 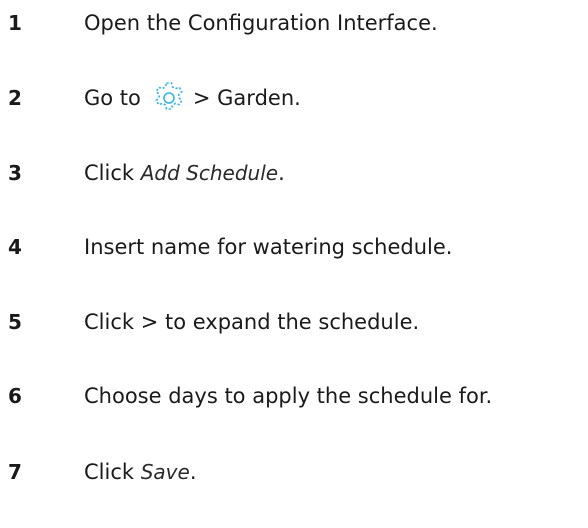 I want to click on step-4: 4 Insert name for watering schedule., so click(x=294, y=247).